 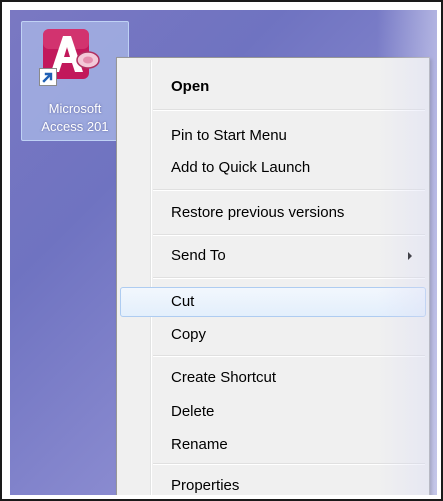 What do you see at coordinates (273, 445) in the screenshot?
I see `menu-item-rename: Rename` at bounding box center [273, 445].